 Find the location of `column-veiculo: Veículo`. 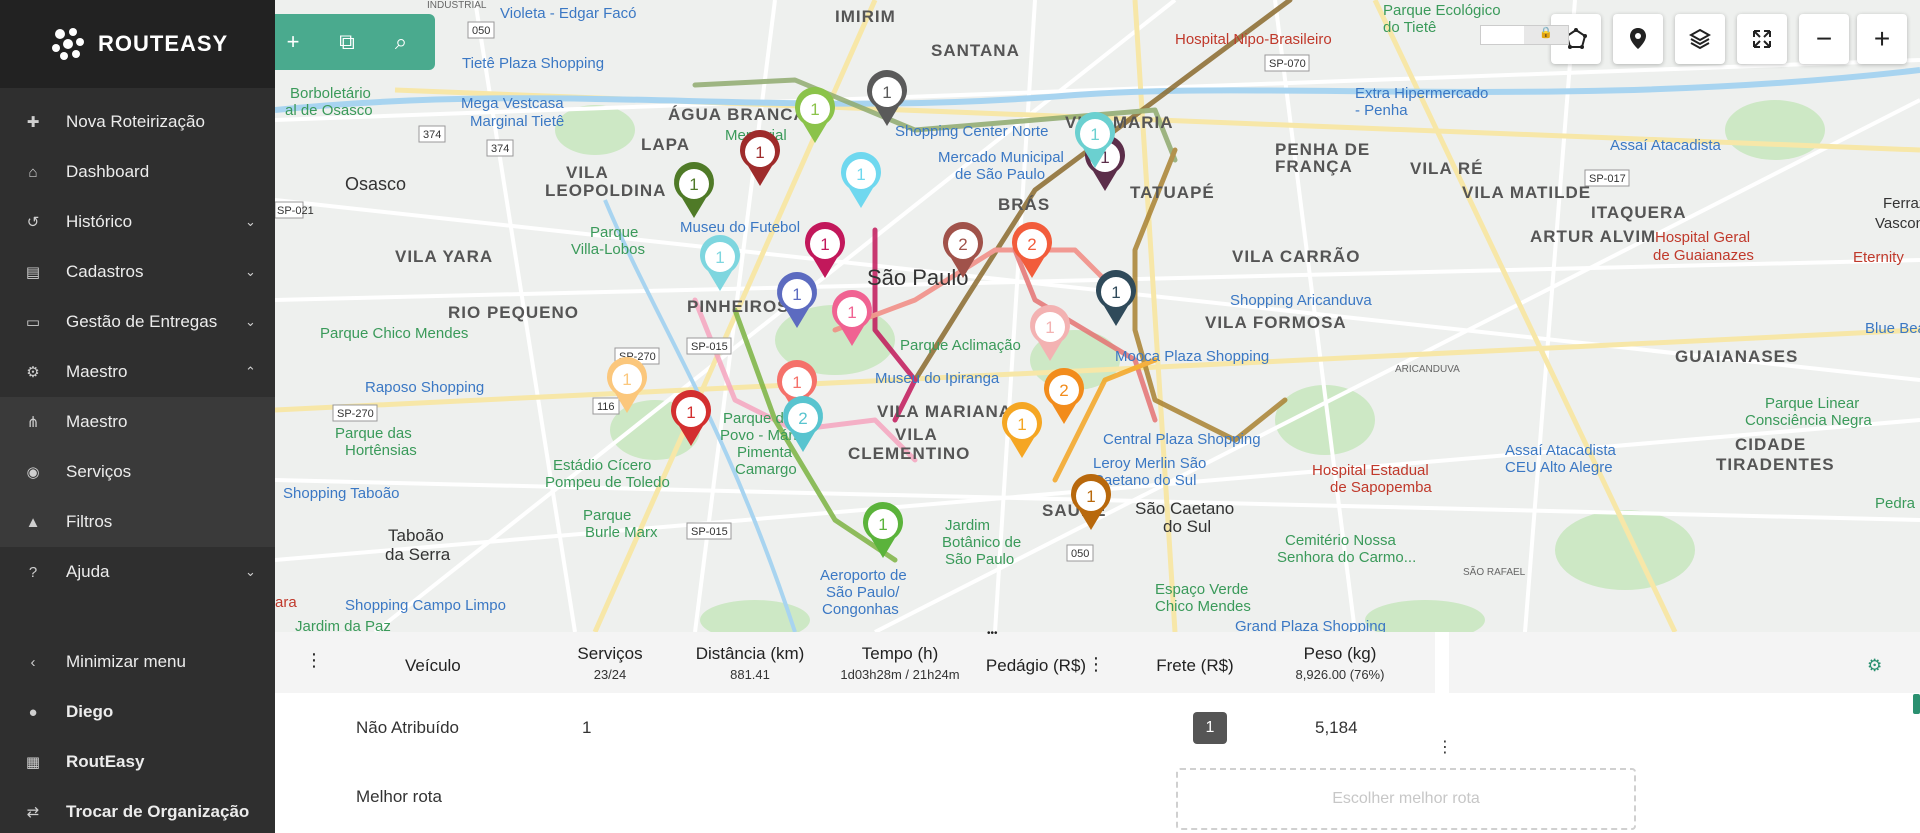

column-veiculo: Veículo is located at coordinates (433, 666).